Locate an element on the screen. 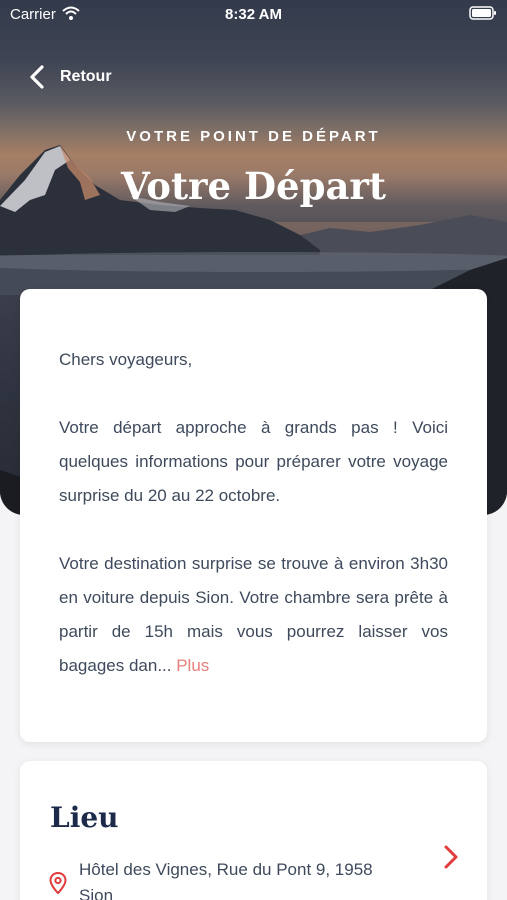 The width and height of the screenshot is (507, 900). status-time: 8:32 AM is located at coordinates (253, 14).